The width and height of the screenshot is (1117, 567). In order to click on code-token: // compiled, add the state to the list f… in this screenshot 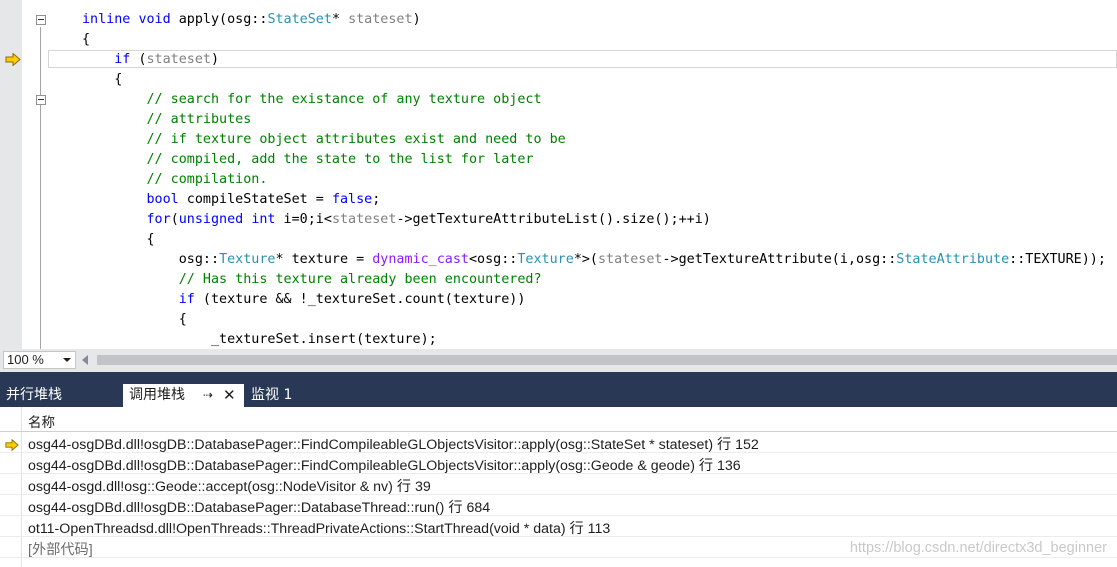, I will do `click(340, 159)`.